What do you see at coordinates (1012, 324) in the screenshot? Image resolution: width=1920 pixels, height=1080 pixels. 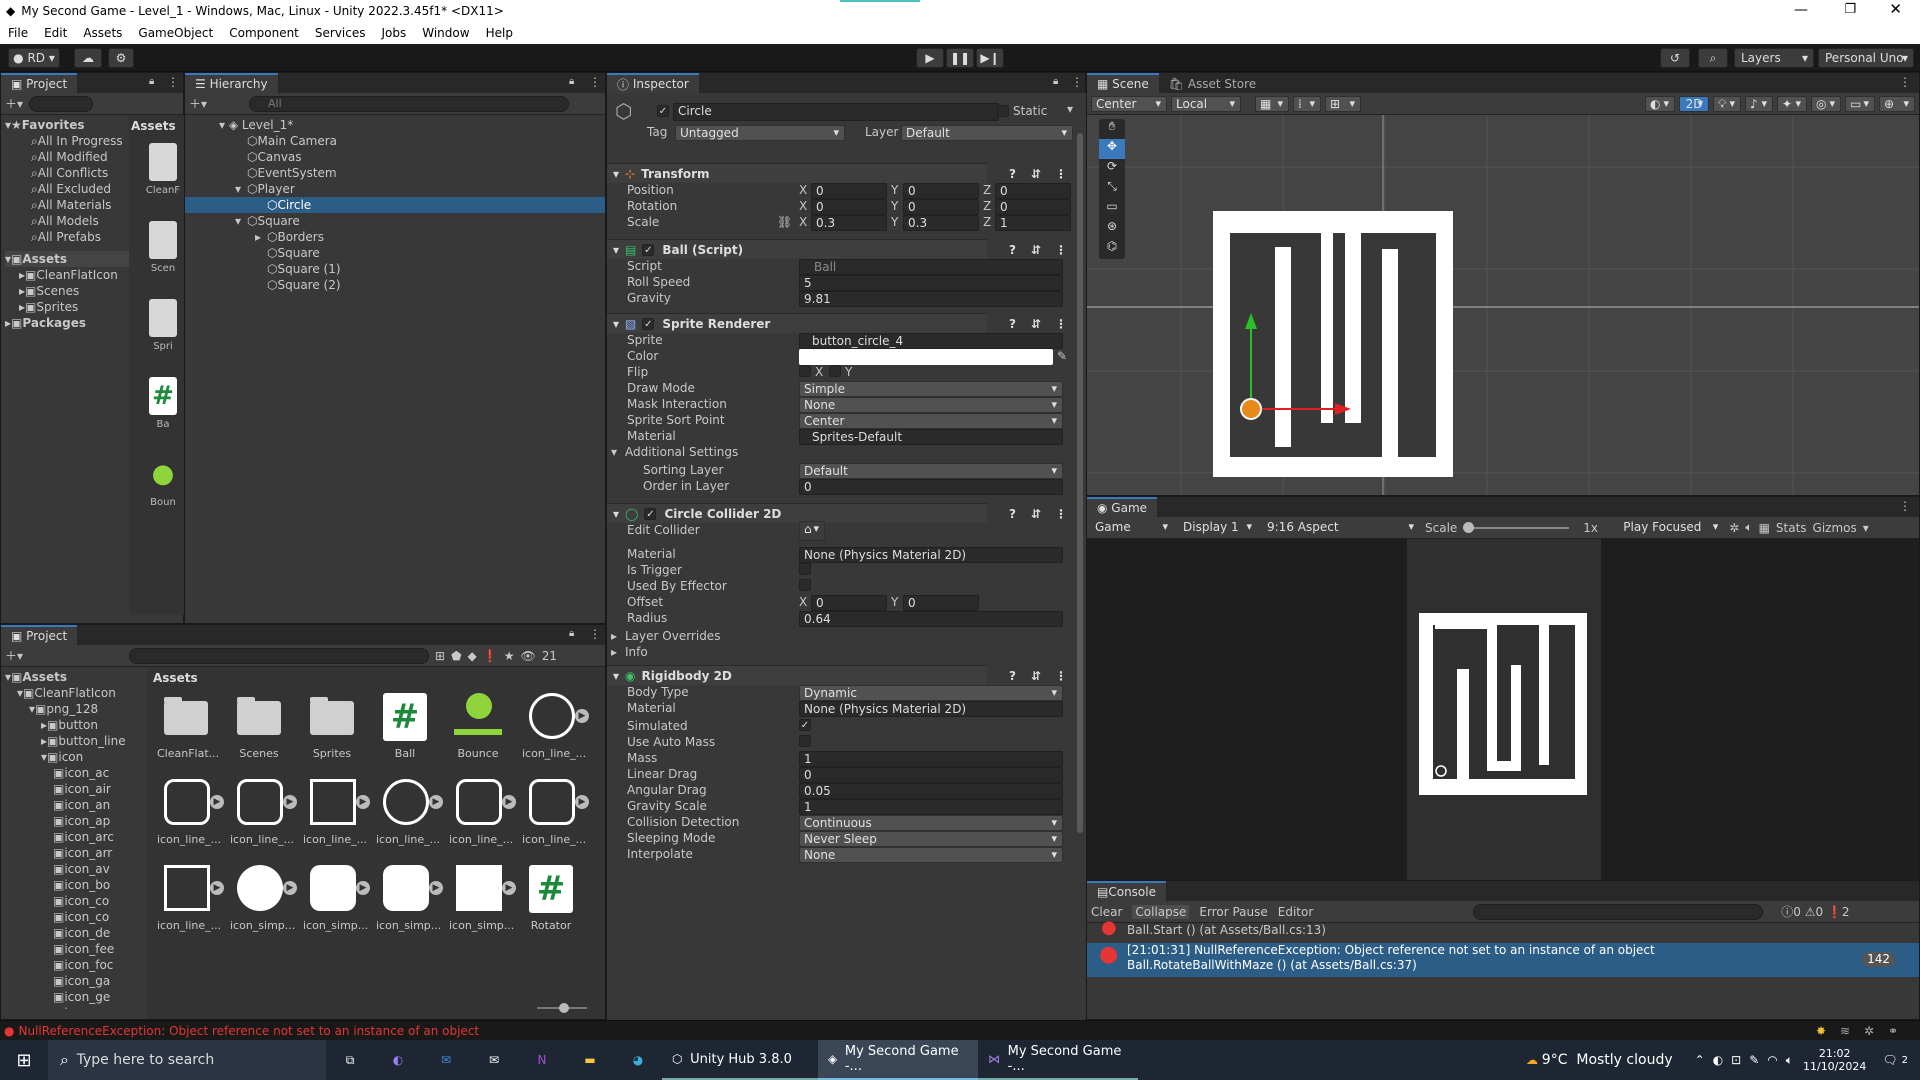 I see `help-icon: ?` at bounding box center [1012, 324].